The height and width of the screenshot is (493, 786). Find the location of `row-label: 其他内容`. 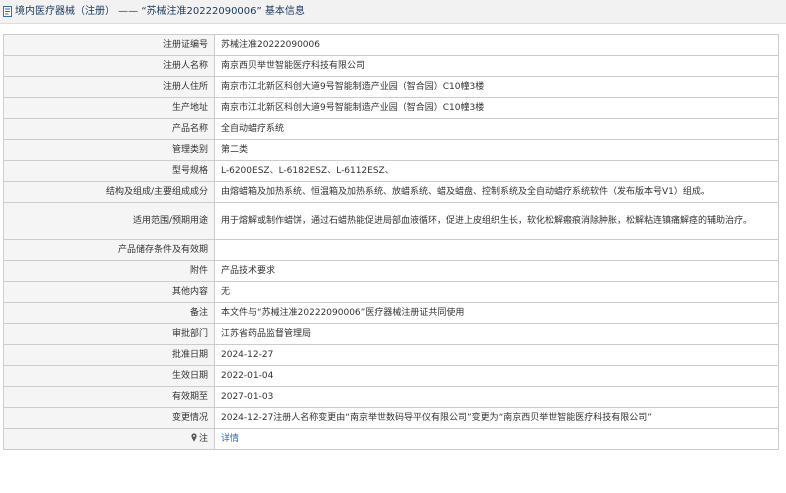

row-label: 其他内容 is located at coordinates (109, 292).